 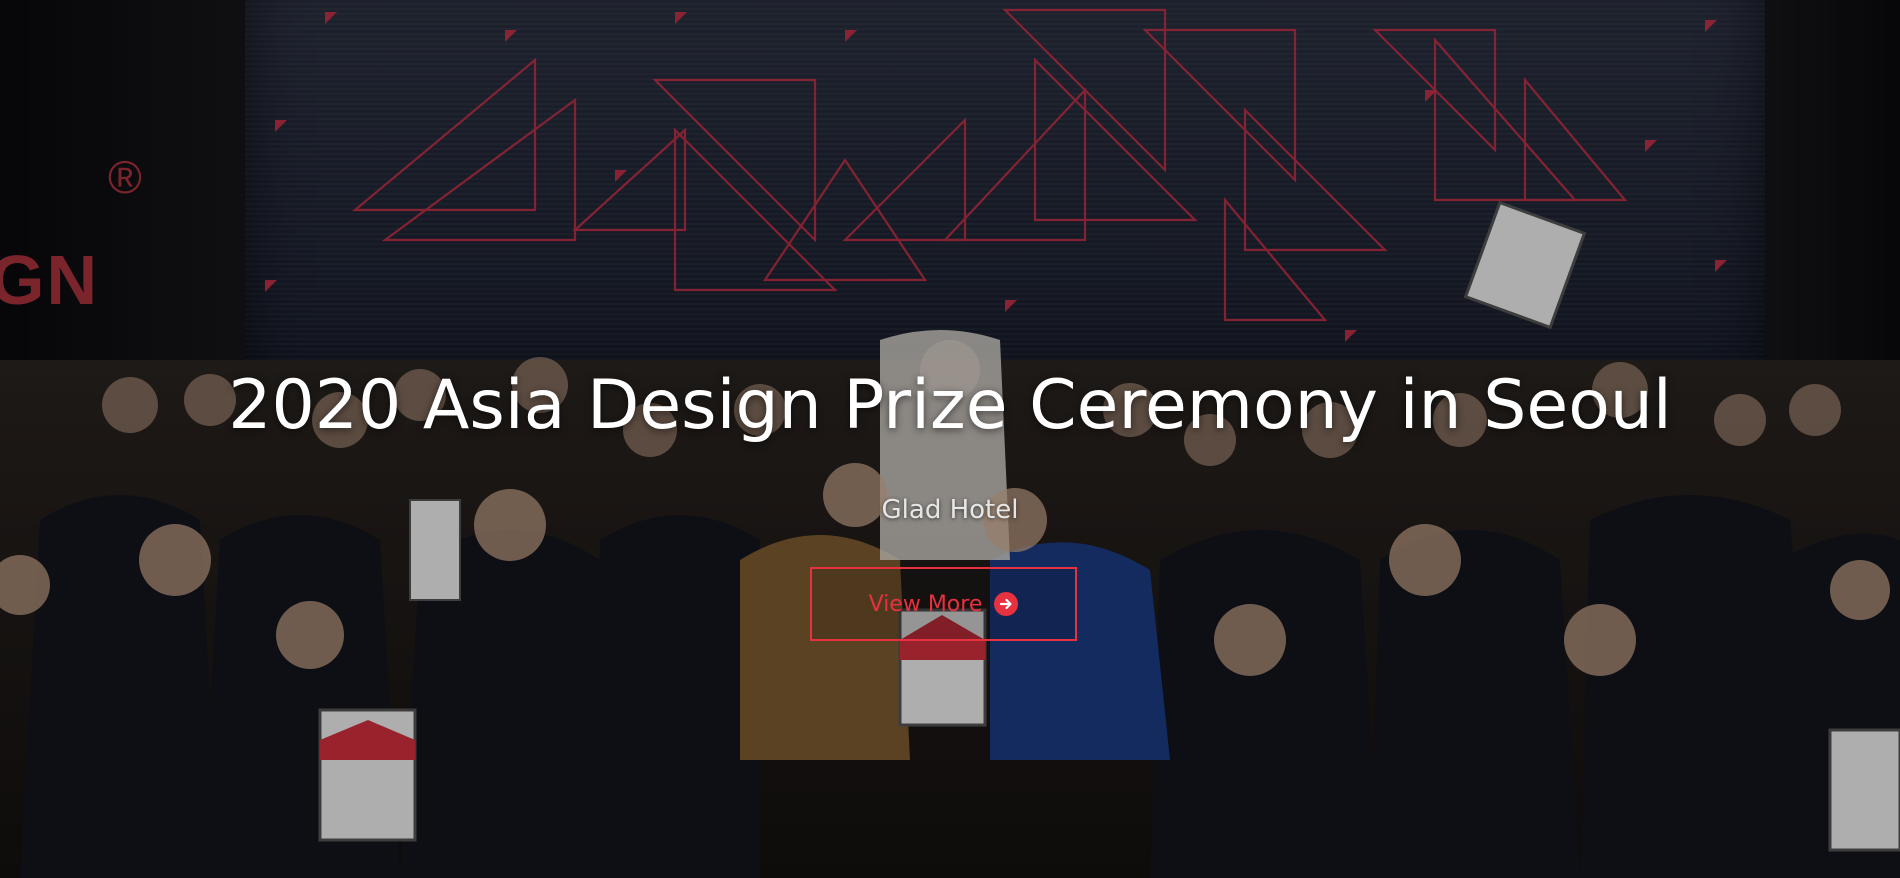 I want to click on hero-subtitle: Glad Hotel, so click(x=950, y=510).